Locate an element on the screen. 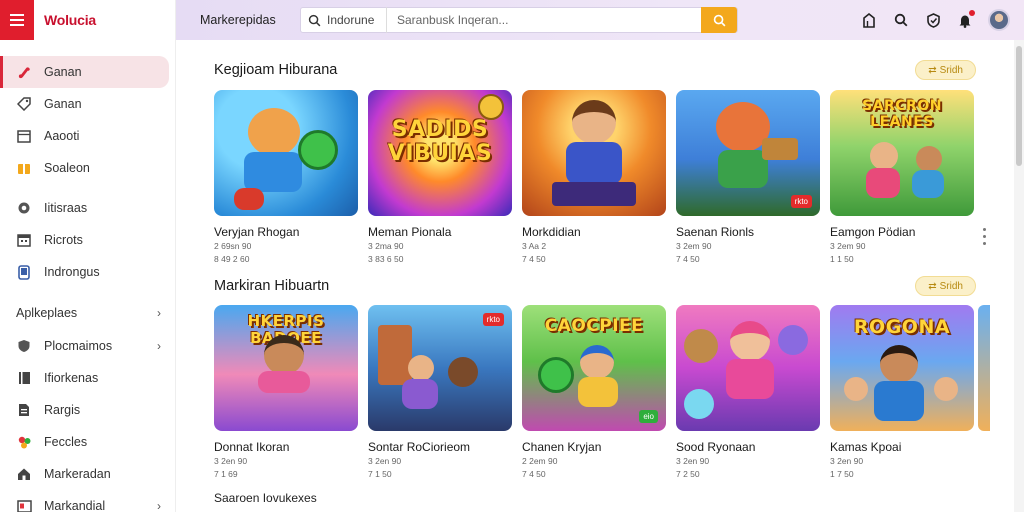 The width and height of the screenshot is (1024, 512). sidebar-item-feccles: Feccles is located at coordinates (87, 442).